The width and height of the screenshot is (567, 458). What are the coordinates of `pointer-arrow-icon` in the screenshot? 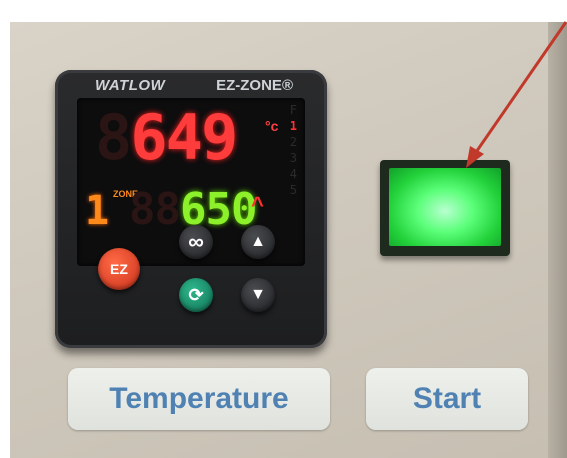 It's located at (516, 94).